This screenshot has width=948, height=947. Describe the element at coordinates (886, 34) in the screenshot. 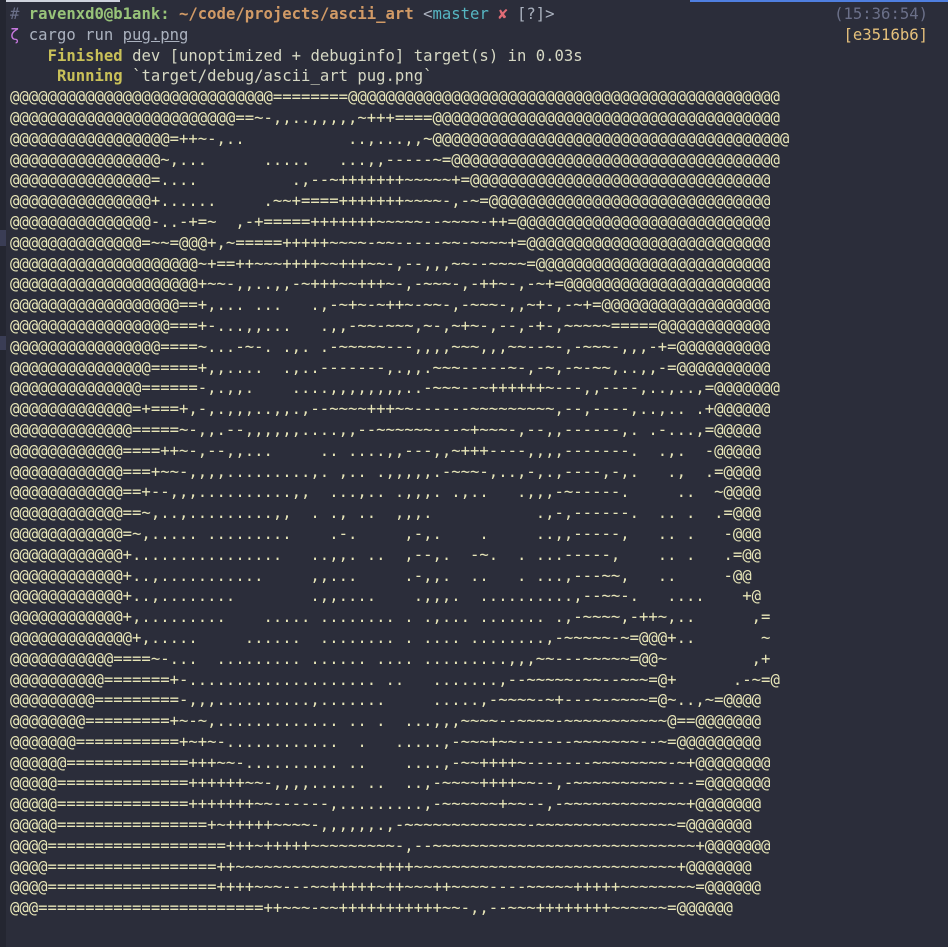

I see `commit-hash: [e3516b6]` at that location.